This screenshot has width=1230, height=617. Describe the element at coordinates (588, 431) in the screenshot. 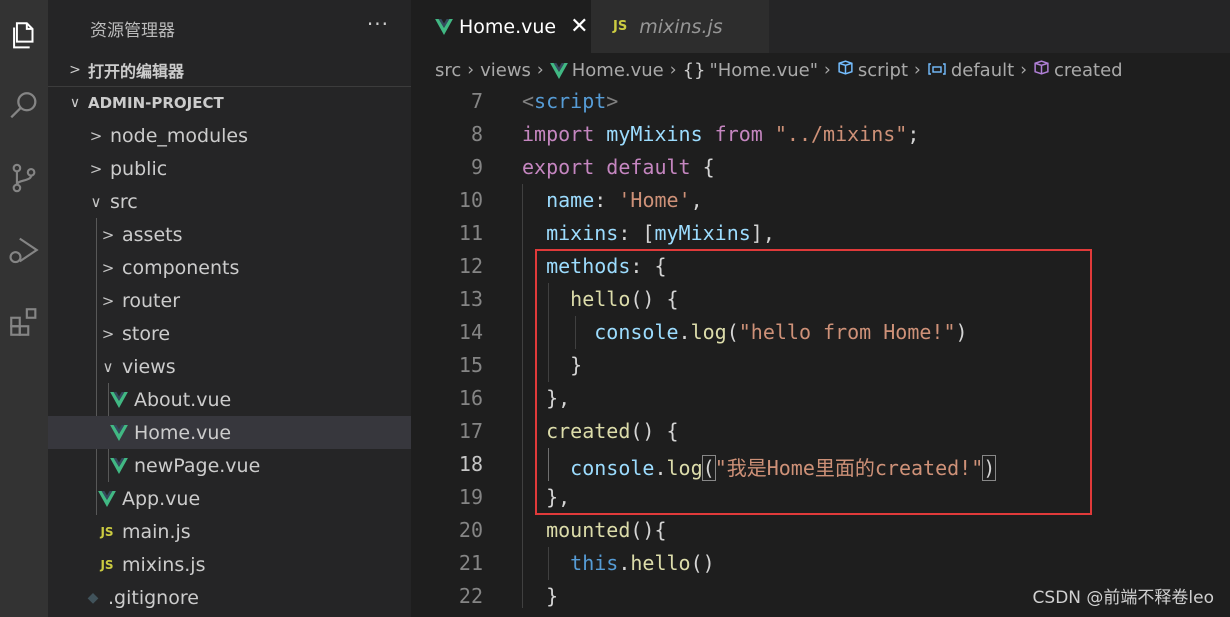

I see `code-token: created` at that location.